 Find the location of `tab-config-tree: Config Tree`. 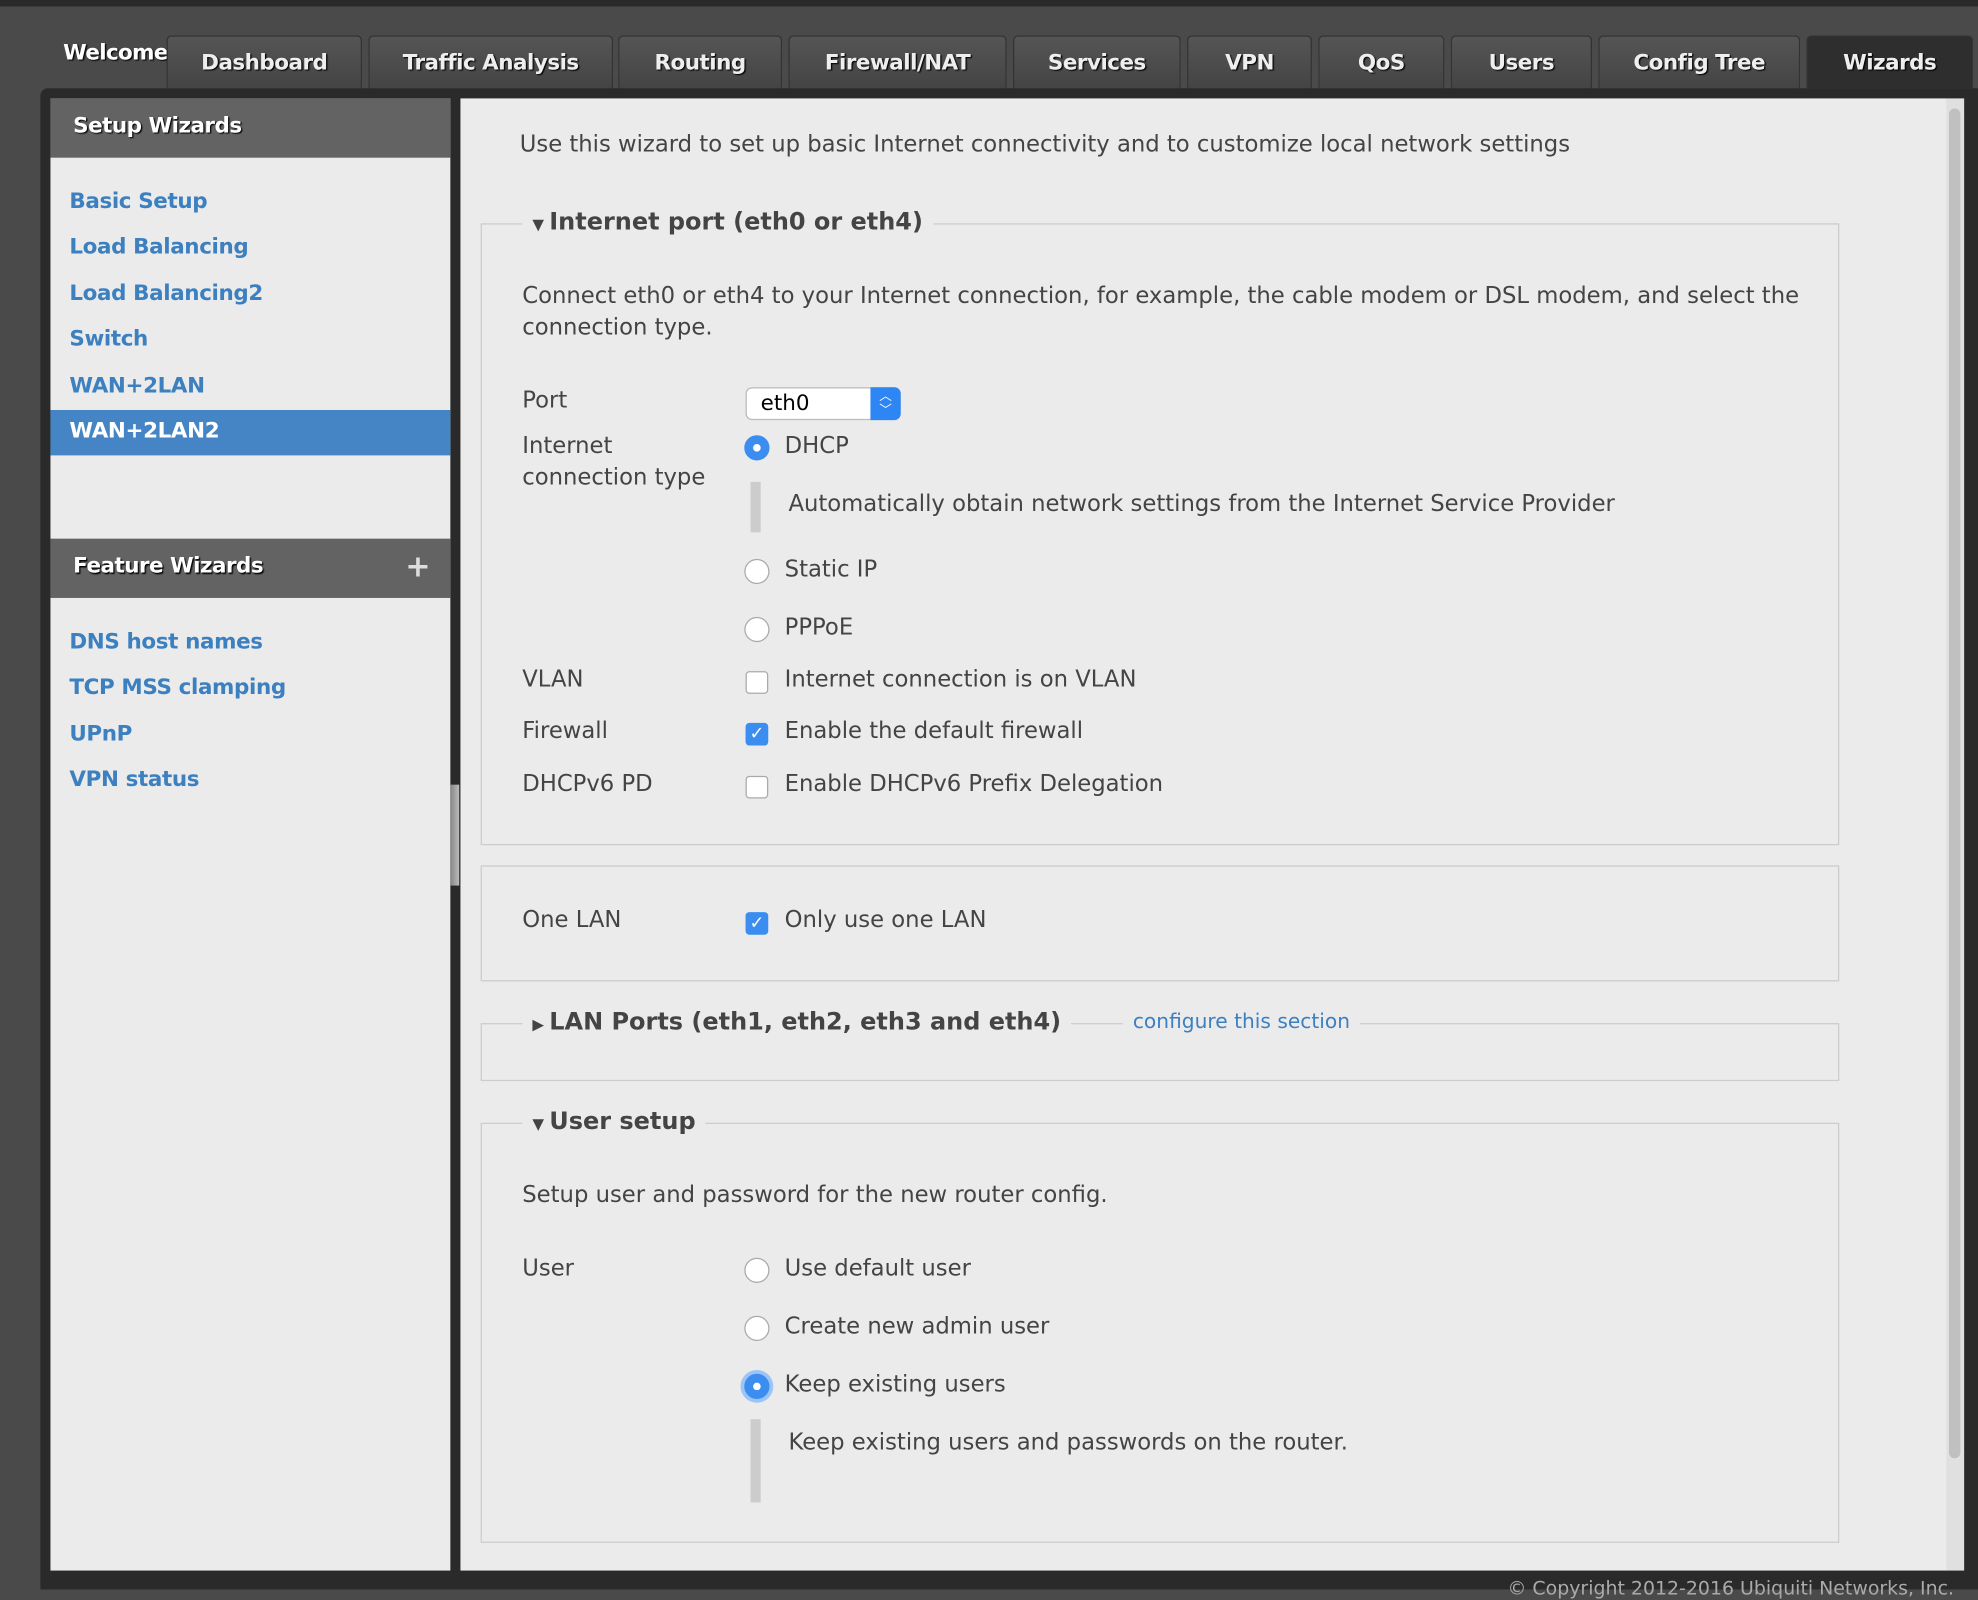

tab-config-tree: Config Tree is located at coordinates (1699, 62).